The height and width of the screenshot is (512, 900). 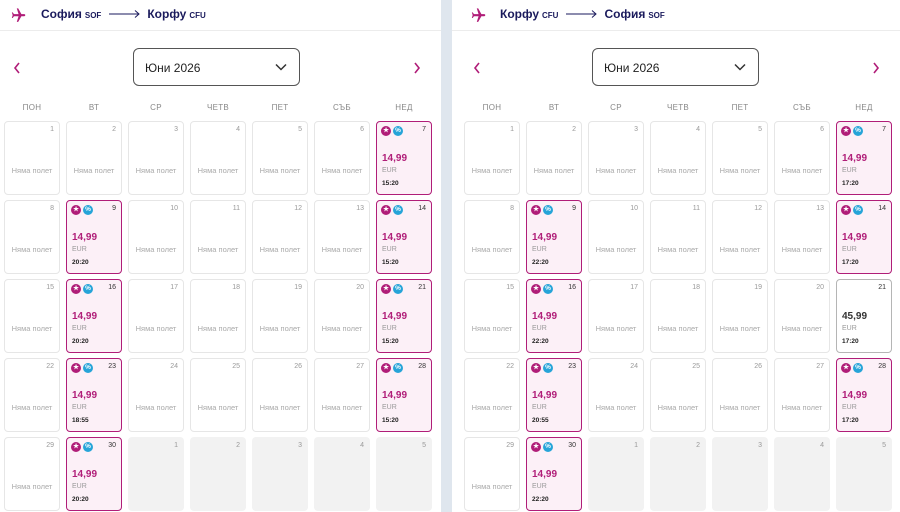 What do you see at coordinates (218, 107) in the screenshot?
I see `weekday-label: ЧЕТВ` at bounding box center [218, 107].